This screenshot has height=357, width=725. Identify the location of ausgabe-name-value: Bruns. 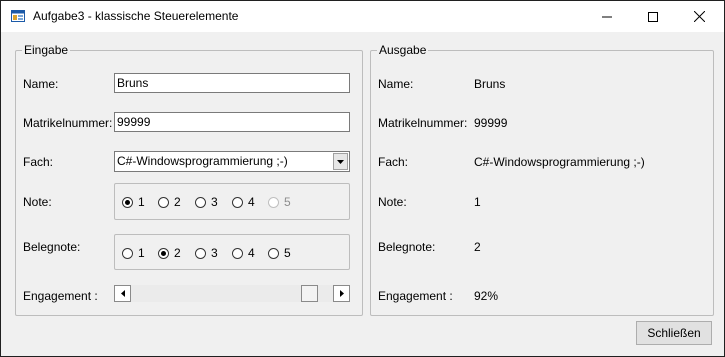
(490, 84).